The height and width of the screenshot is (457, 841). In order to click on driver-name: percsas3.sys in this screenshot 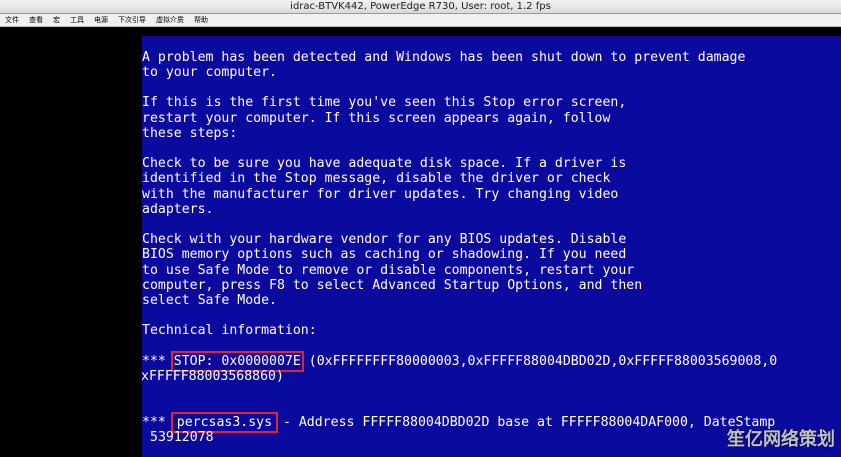, I will do `click(224, 422)`.